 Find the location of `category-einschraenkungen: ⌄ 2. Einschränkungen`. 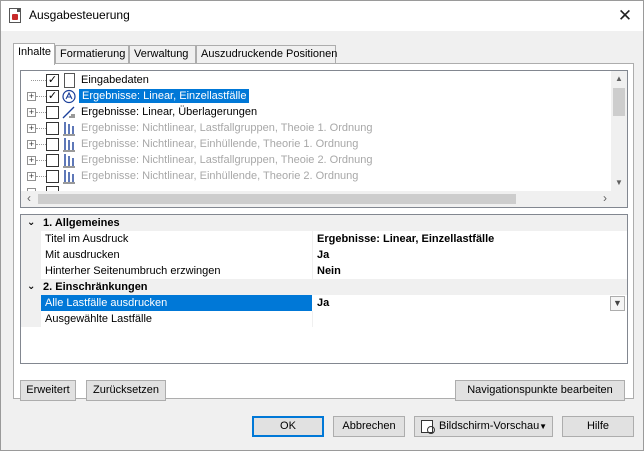

category-einschraenkungen: ⌄ 2. Einschränkungen is located at coordinates (324, 287).